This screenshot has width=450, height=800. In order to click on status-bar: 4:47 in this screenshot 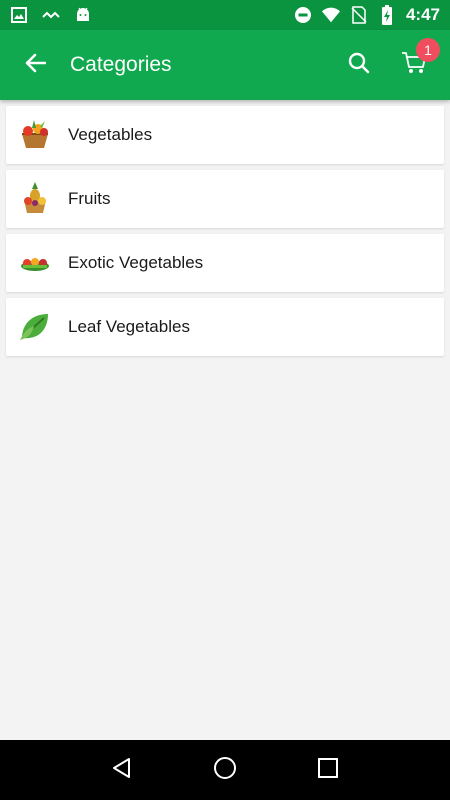, I will do `click(225, 15)`.